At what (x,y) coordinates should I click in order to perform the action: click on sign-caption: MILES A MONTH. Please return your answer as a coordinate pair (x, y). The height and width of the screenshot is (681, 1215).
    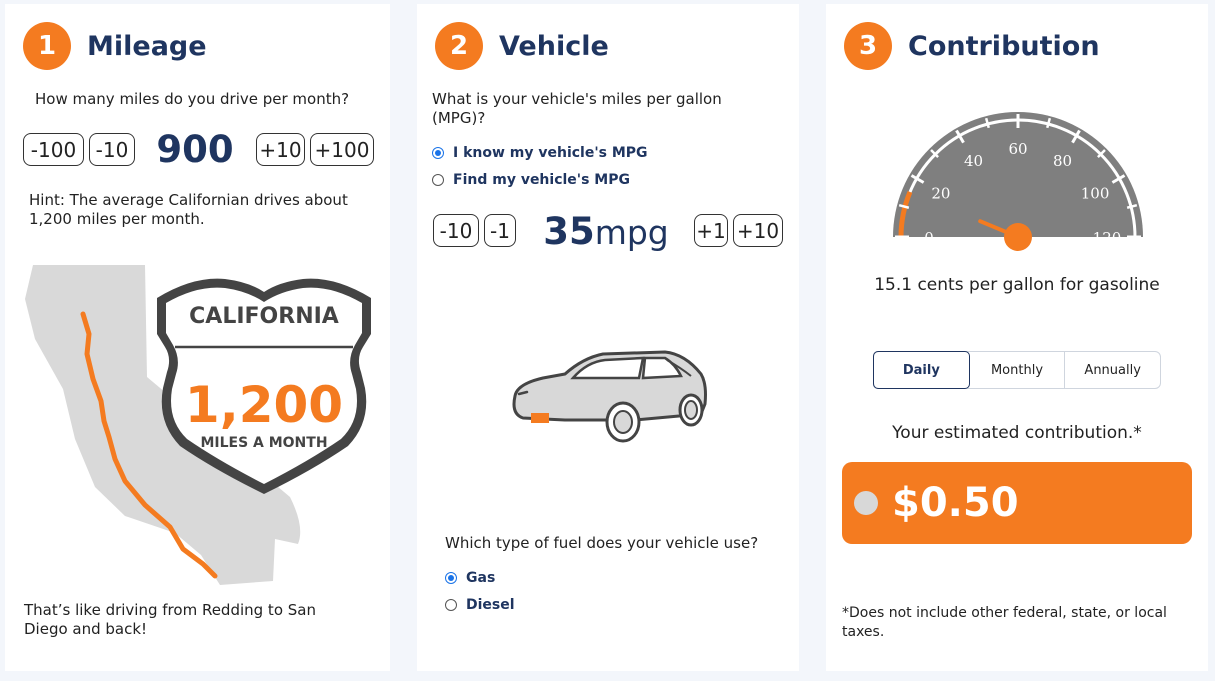
    Looking at the image, I should click on (264, 443).